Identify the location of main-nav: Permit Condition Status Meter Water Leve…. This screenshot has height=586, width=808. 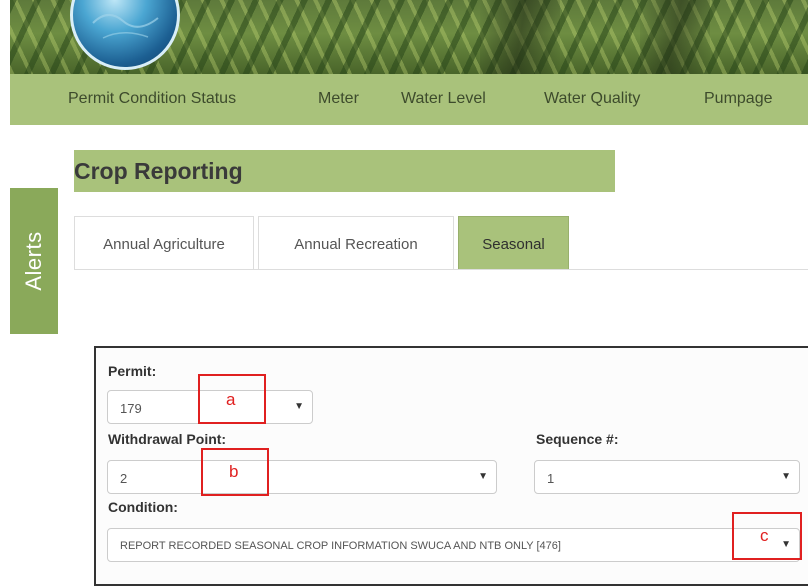
(409, 99).